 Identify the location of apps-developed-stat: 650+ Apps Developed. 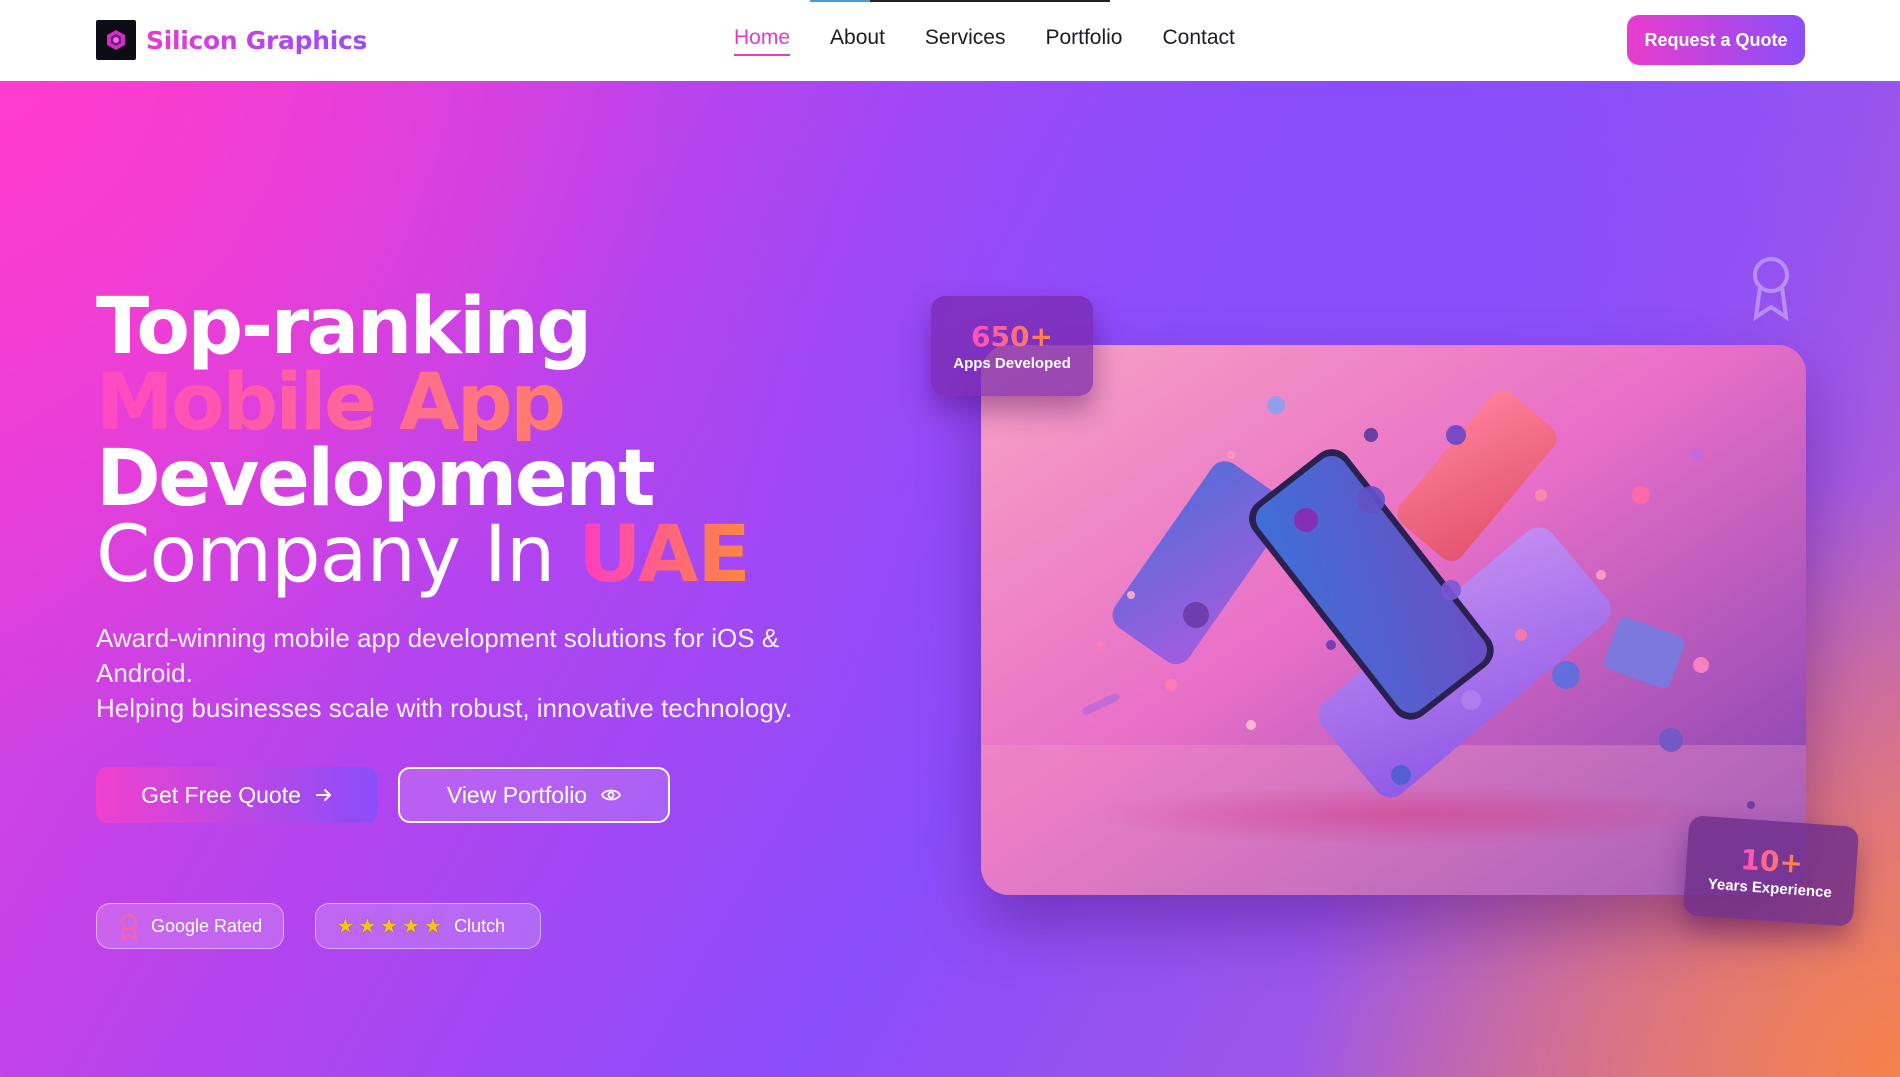
(1012, 346).